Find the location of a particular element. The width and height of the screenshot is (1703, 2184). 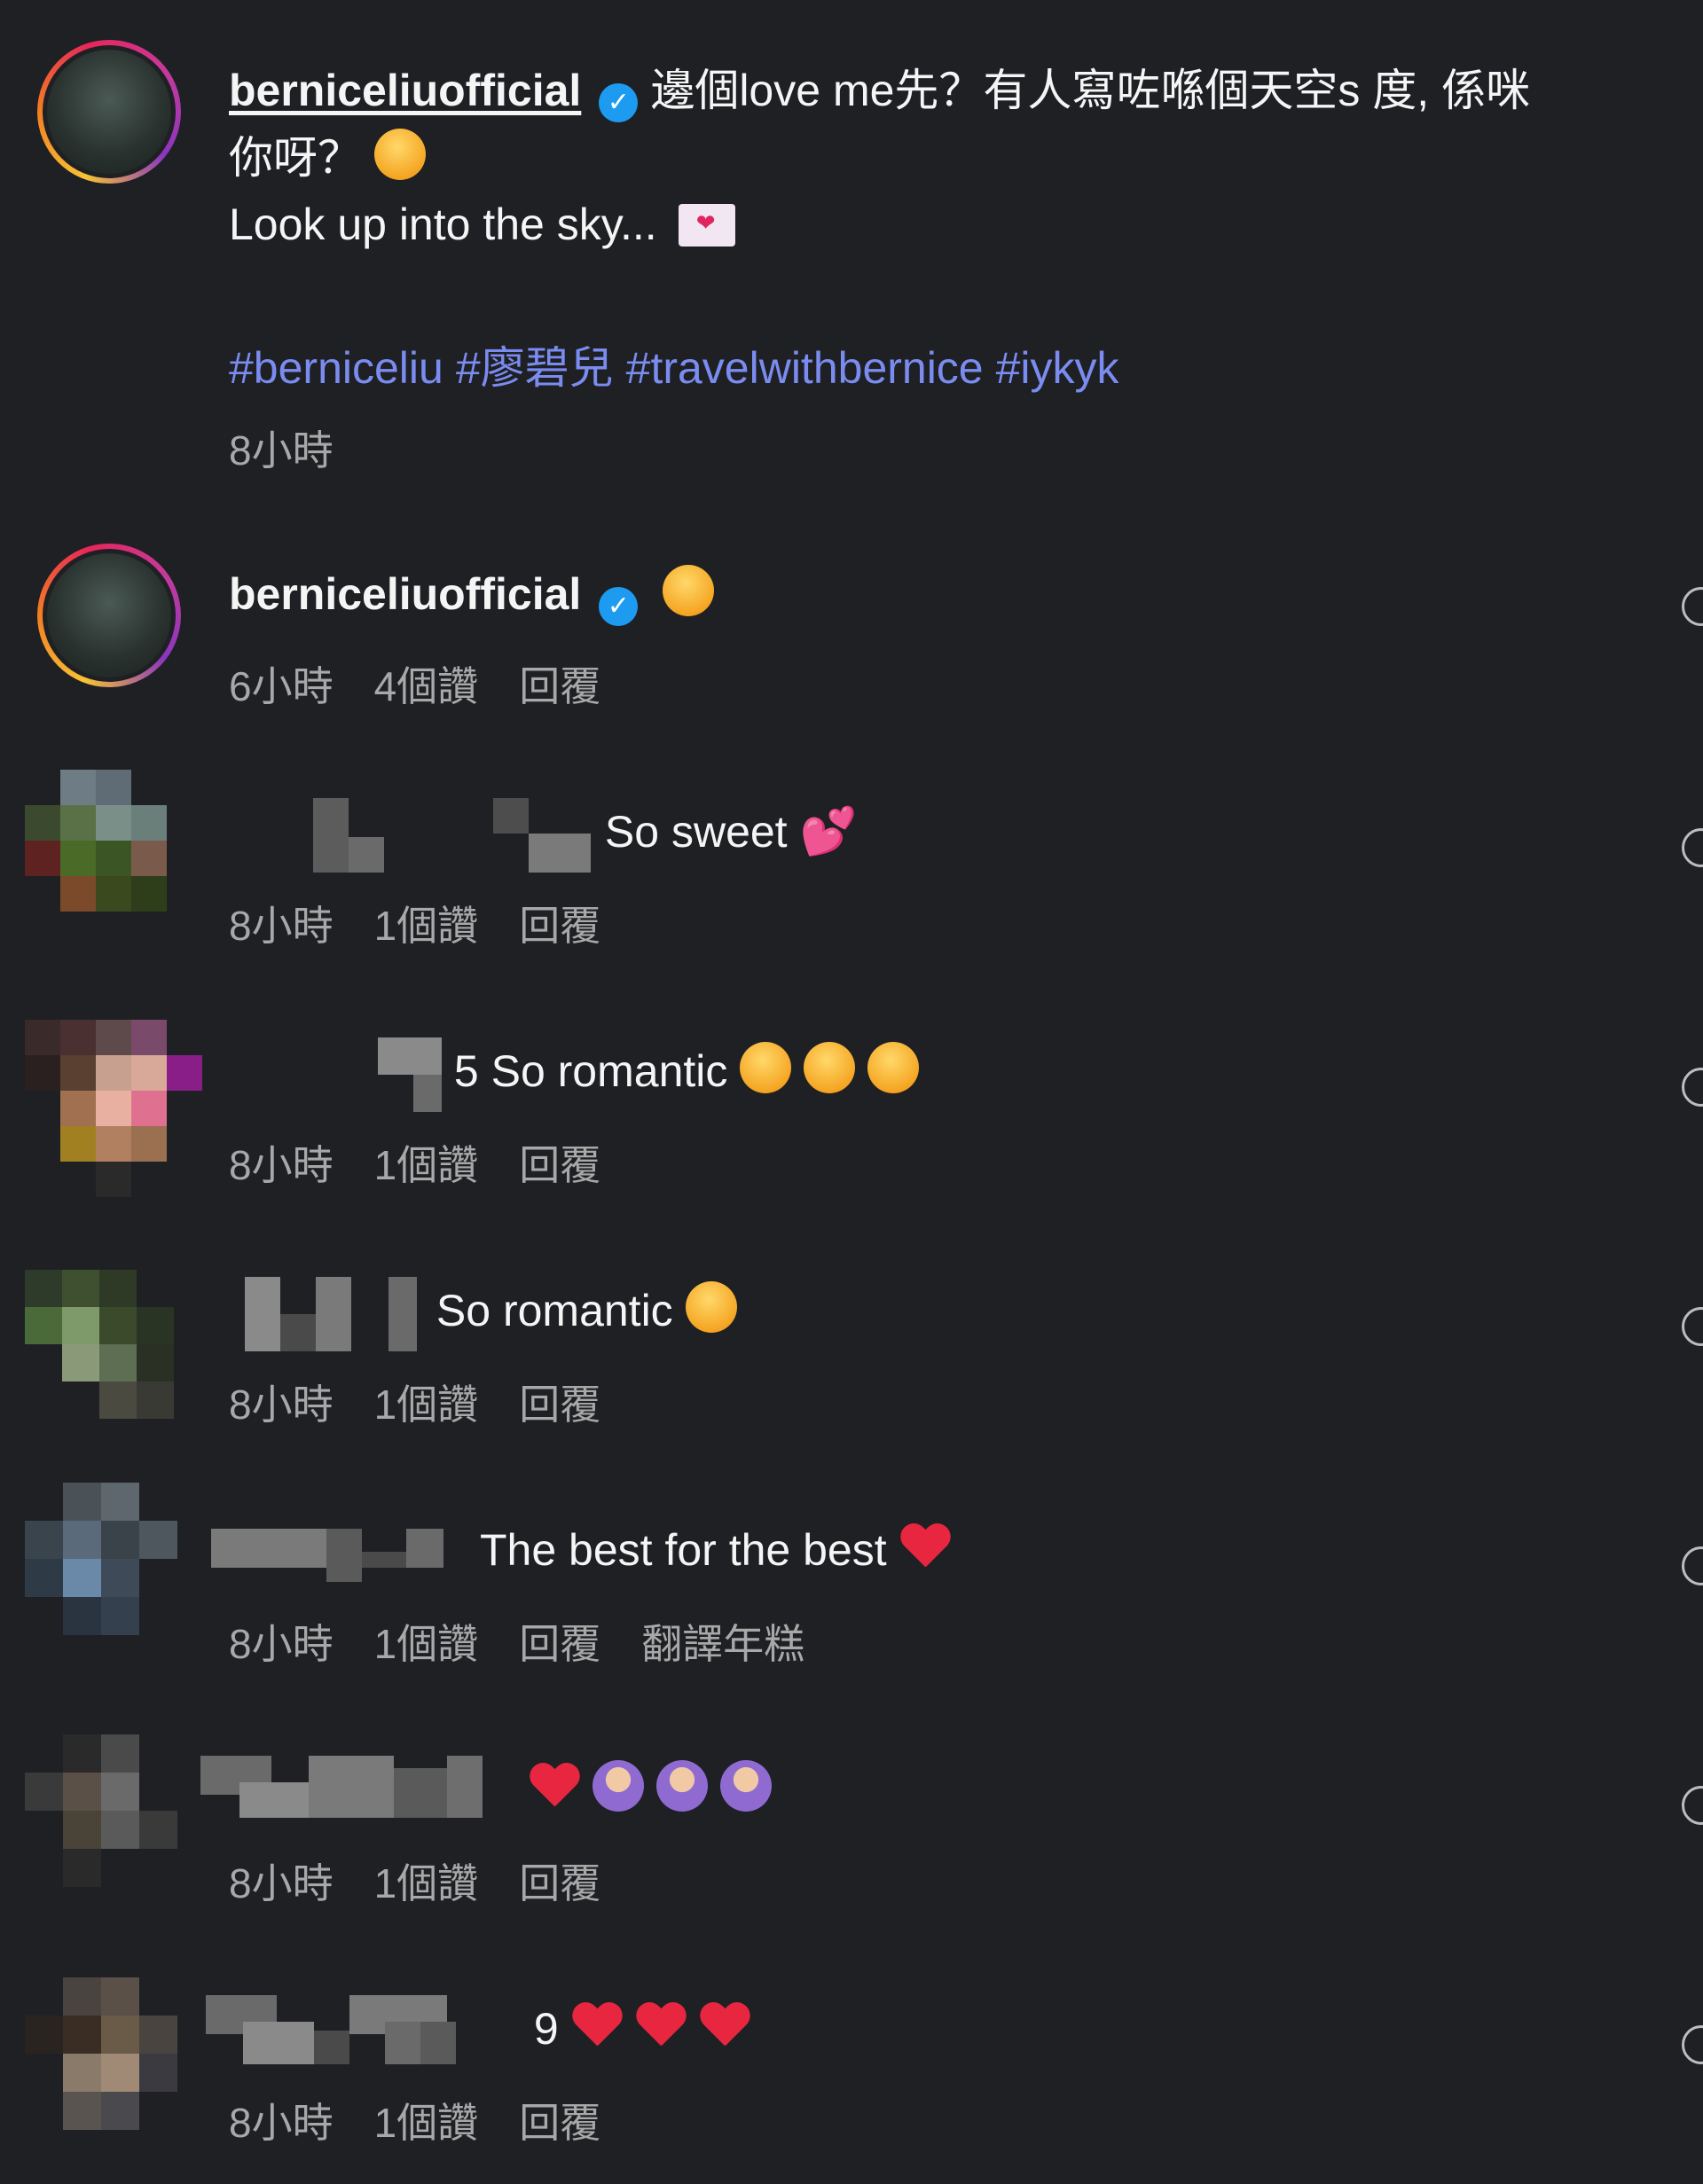

comment-meta: 6小時 4個讚 回覆 is located at coordinates (435, 683).